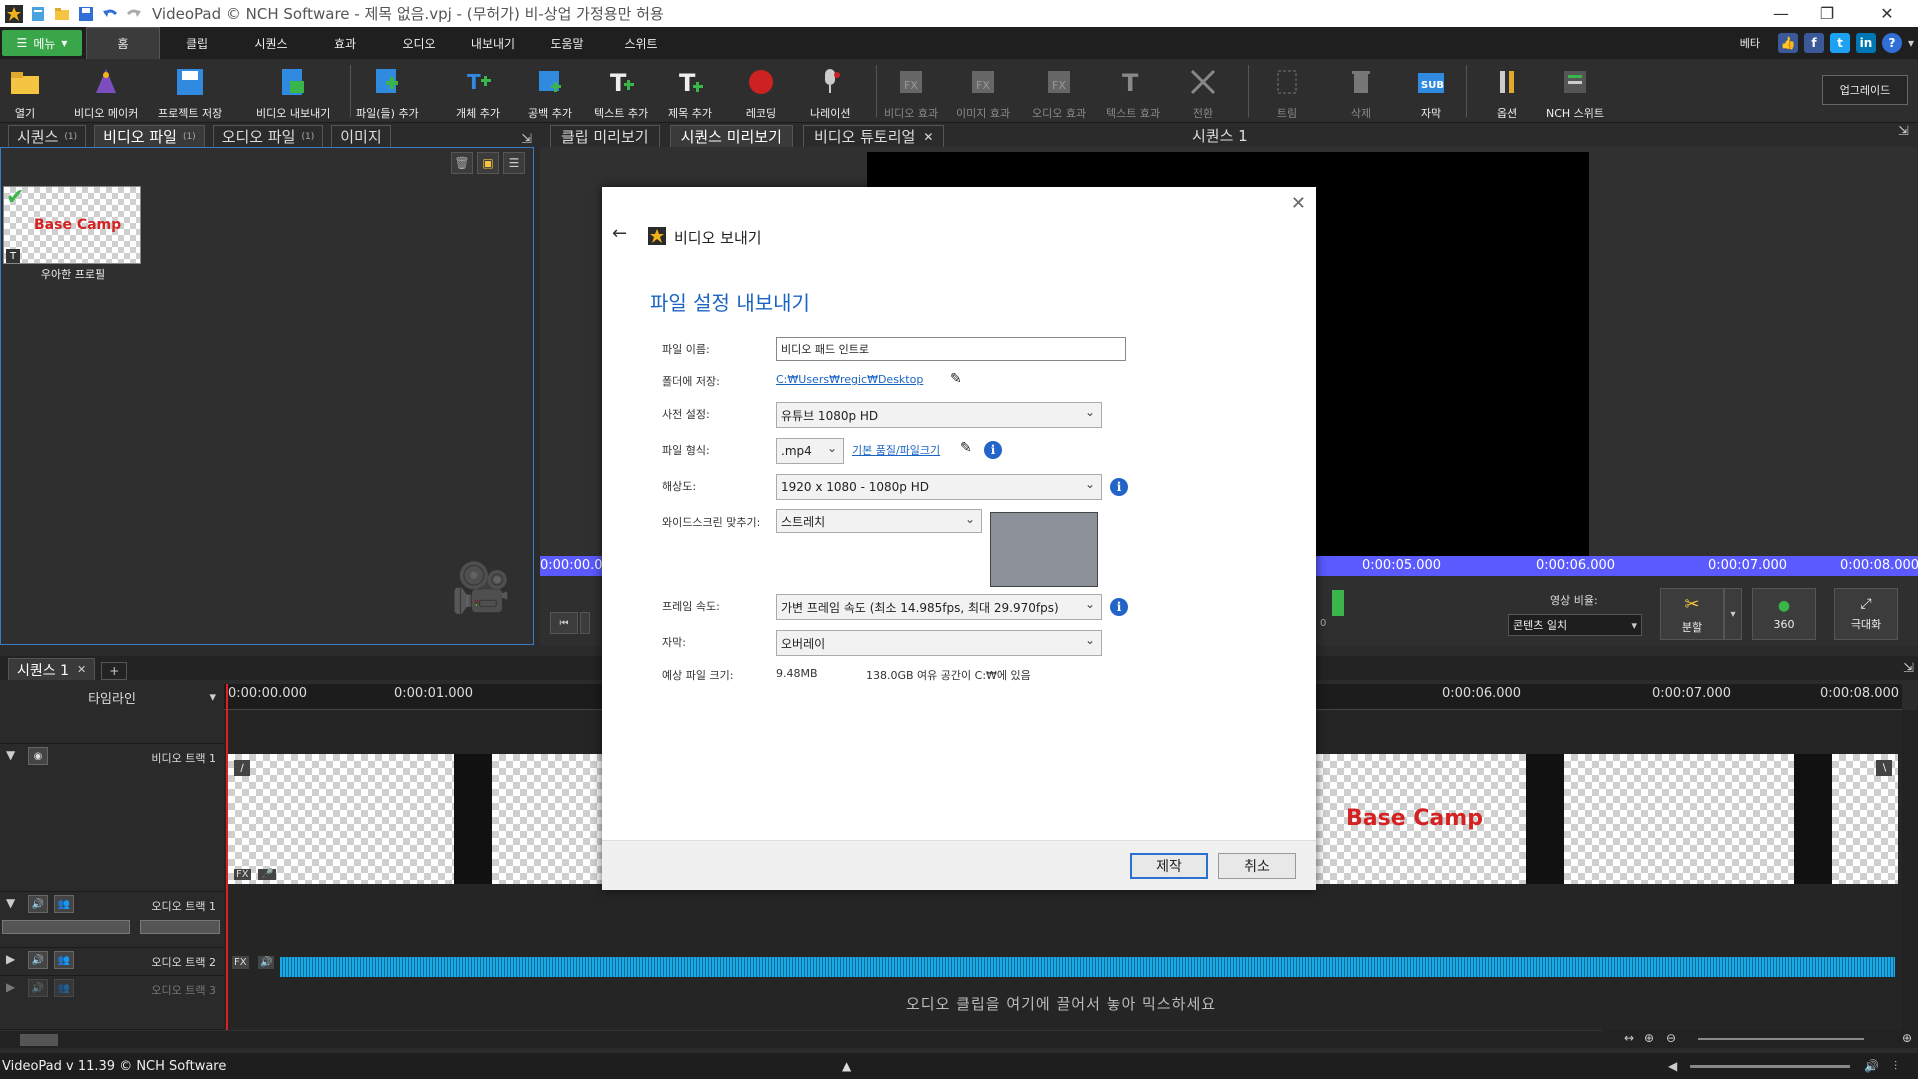  What do you see at coordinates (1059, 93) in the screenshot?
I see `audio-effects-button: FX 오디오 효과` at bounding box center [1059, 93].